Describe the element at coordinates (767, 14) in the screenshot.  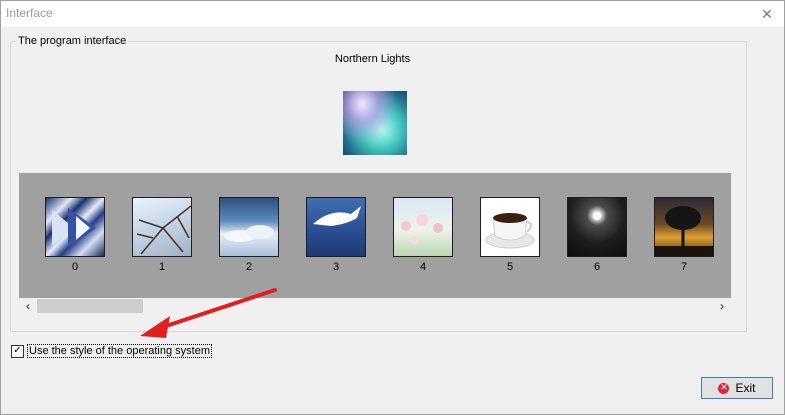
I see `close-button: ✕` at that location.